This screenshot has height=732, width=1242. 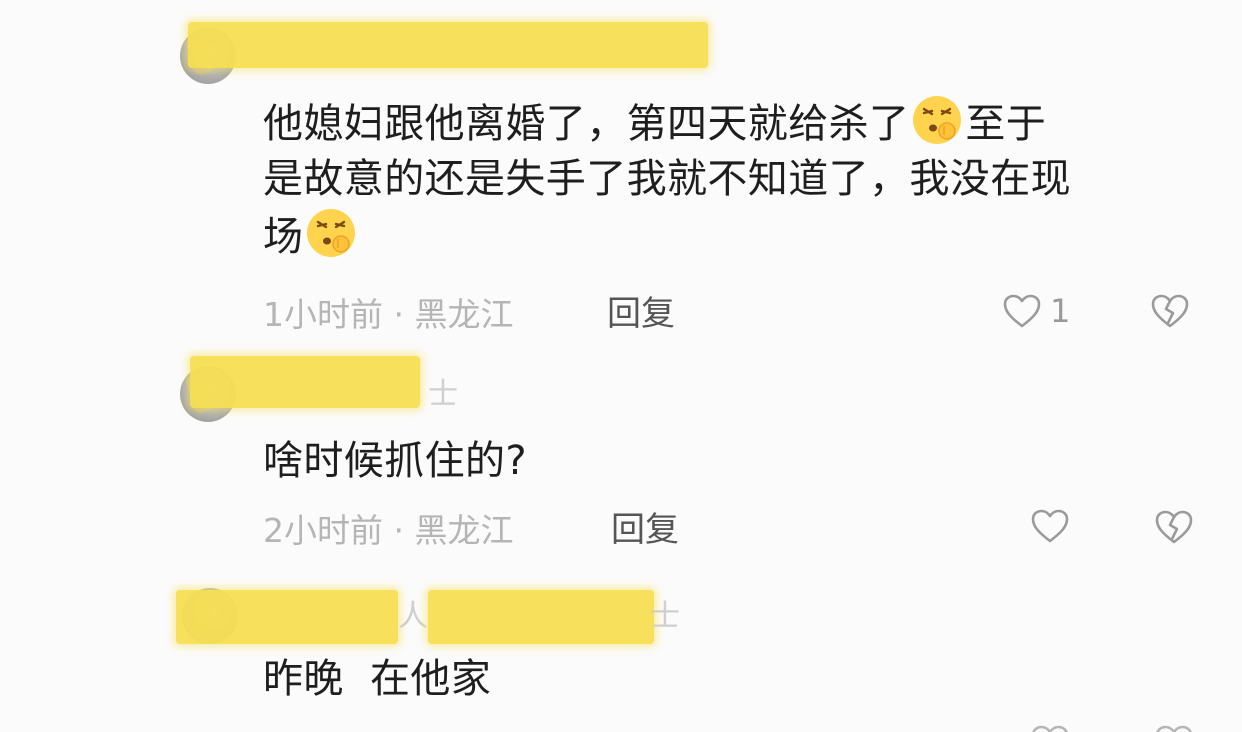 What do you see at coordinates (667, 236) in the screenshot?
I see `comment-line-3: 场` at bounding box center [667, 236].